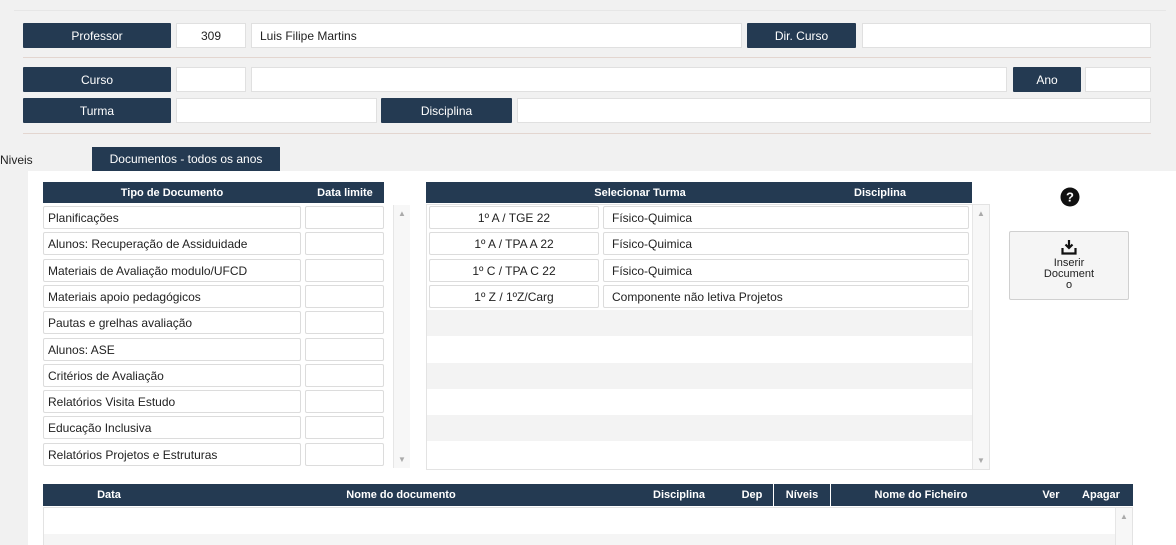 This screenshot has width=1176, height=545. What do you see at coordinates (1069, 247) in the screenshot?
I see `upload-tray-icon` at bounding box center [1069, 247].